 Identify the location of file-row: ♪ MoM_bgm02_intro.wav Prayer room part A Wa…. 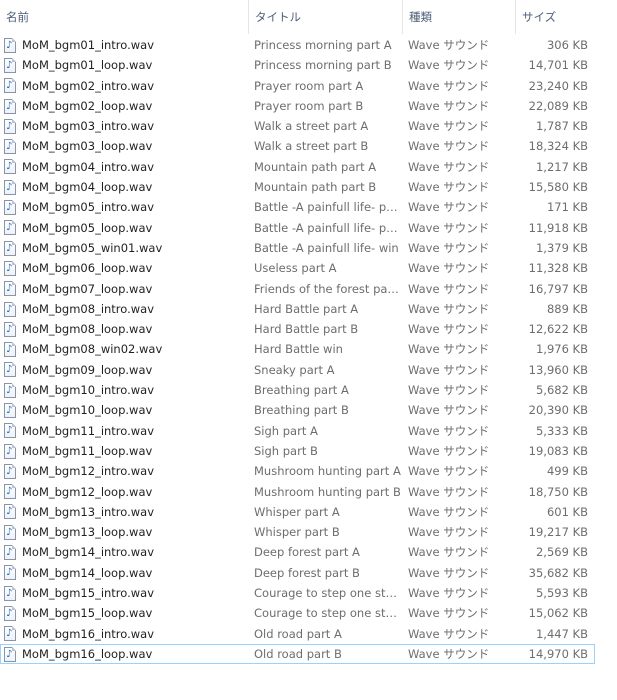
(308, 86).